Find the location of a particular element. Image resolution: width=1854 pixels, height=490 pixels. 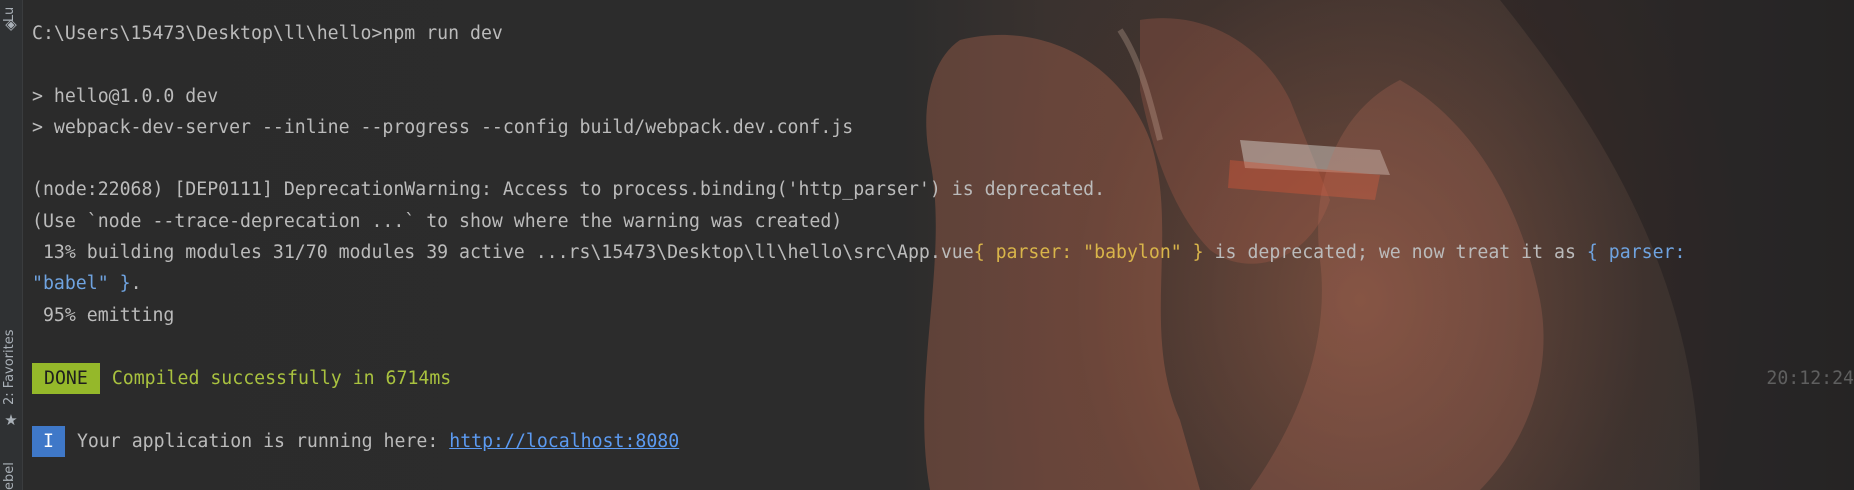

star-icon: ★ is located at coordinates (11, 420).